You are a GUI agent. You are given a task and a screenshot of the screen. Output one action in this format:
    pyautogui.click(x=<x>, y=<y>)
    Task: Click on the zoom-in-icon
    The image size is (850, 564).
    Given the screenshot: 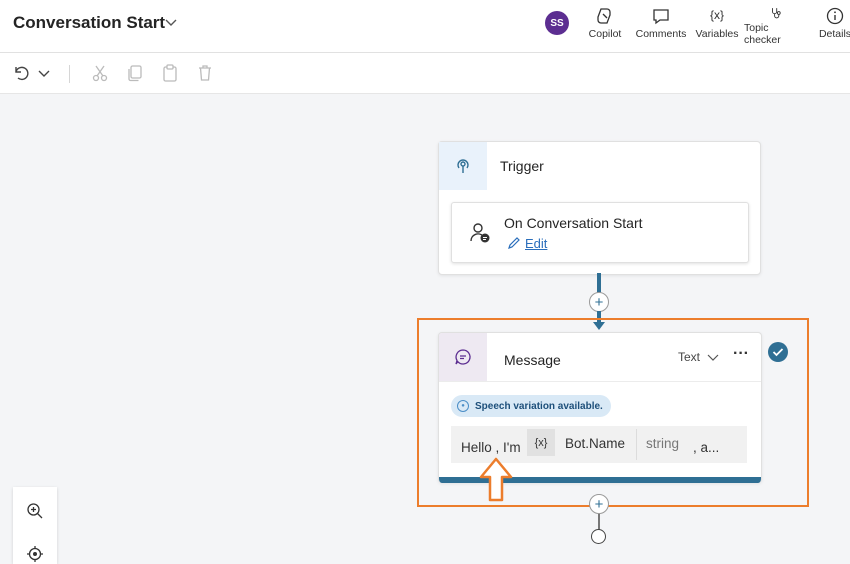 What is the action you would take?
    pyautogui.click(x=35, y=511)
    